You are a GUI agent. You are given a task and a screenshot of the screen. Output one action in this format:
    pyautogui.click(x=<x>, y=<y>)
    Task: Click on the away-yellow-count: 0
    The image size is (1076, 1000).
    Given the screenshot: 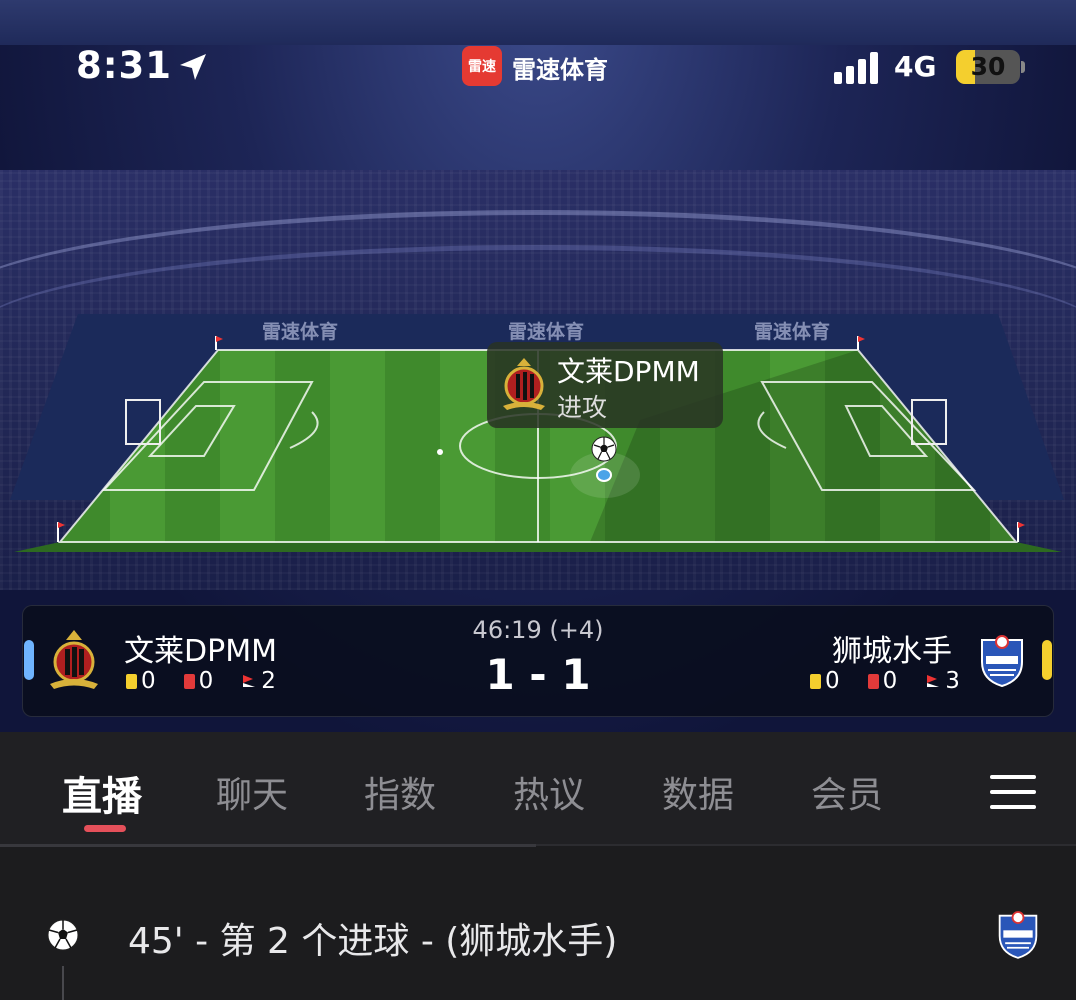 What is the action you would take?
    pyautogui.click(x=832, y=681)
    